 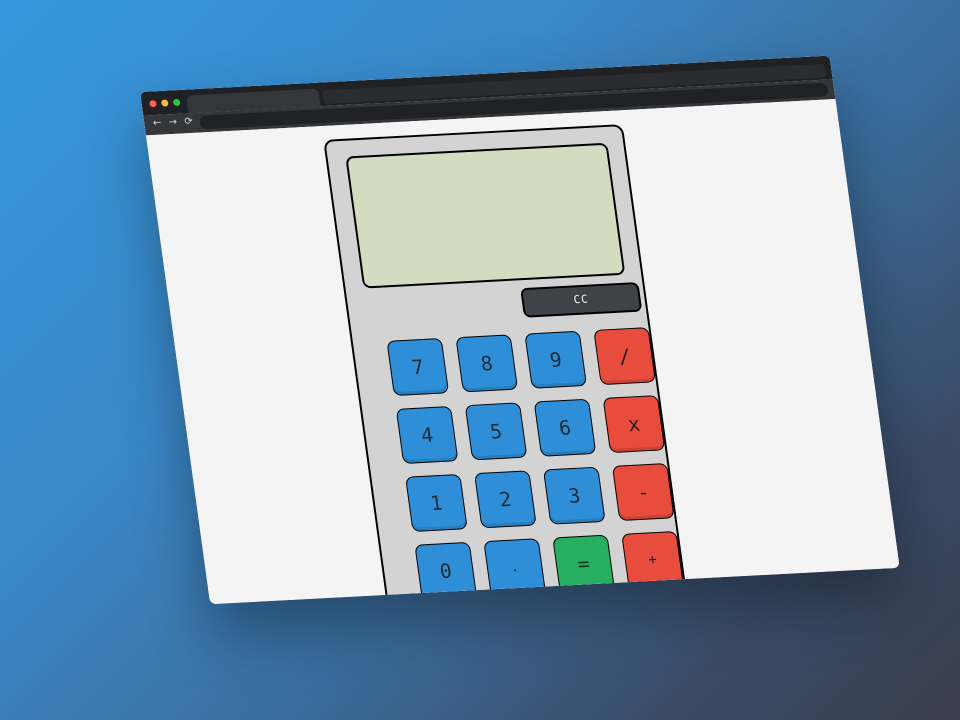 I want to click on window-controls, so click(x=165, y=103).